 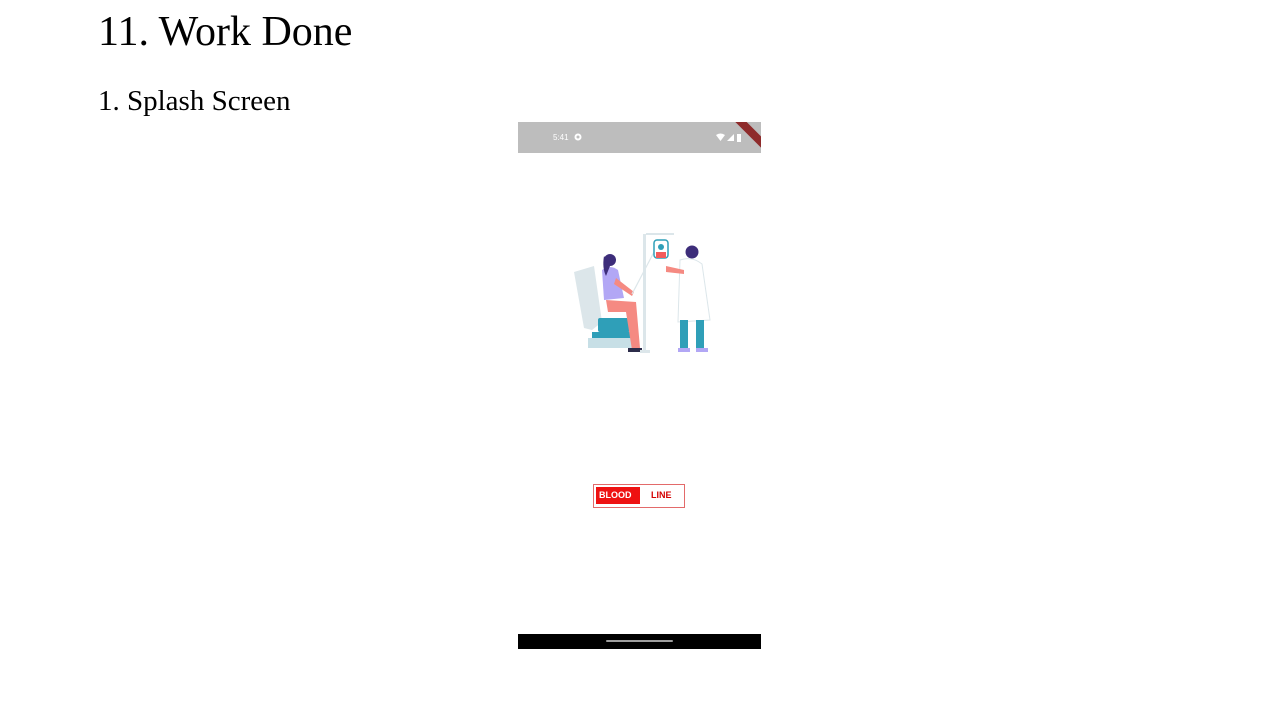 What do you see at coordinates (661, 495) in the screenshot?
I see `logo-right-text: LINE` at bounding box center [661, 495].